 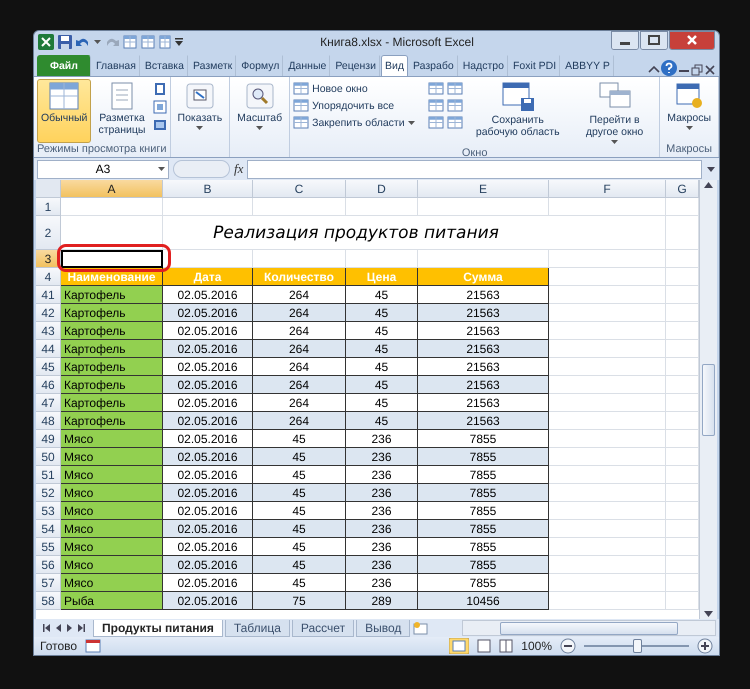 I want to click on column-header: D, so click(x=382, y=189).